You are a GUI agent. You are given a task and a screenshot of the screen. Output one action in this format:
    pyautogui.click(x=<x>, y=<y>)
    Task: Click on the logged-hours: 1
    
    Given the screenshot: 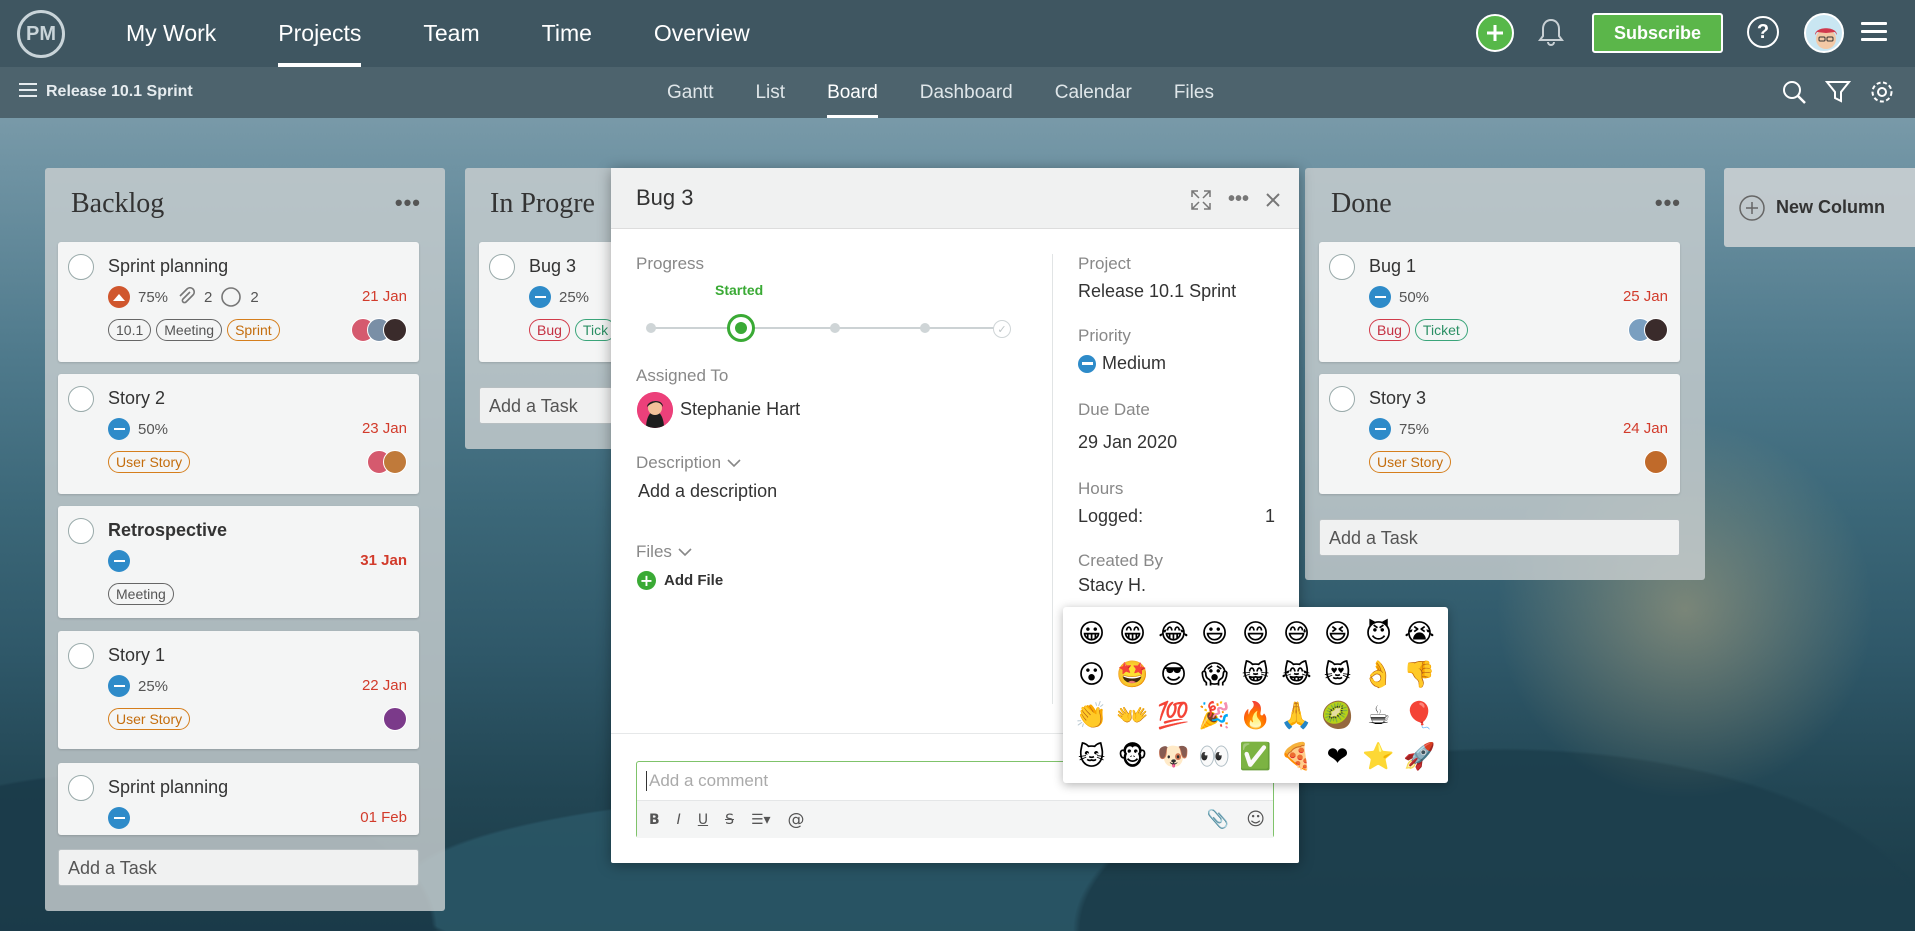 What is the action you would take?
    pyautogui.click(x=1270, y=516)
    